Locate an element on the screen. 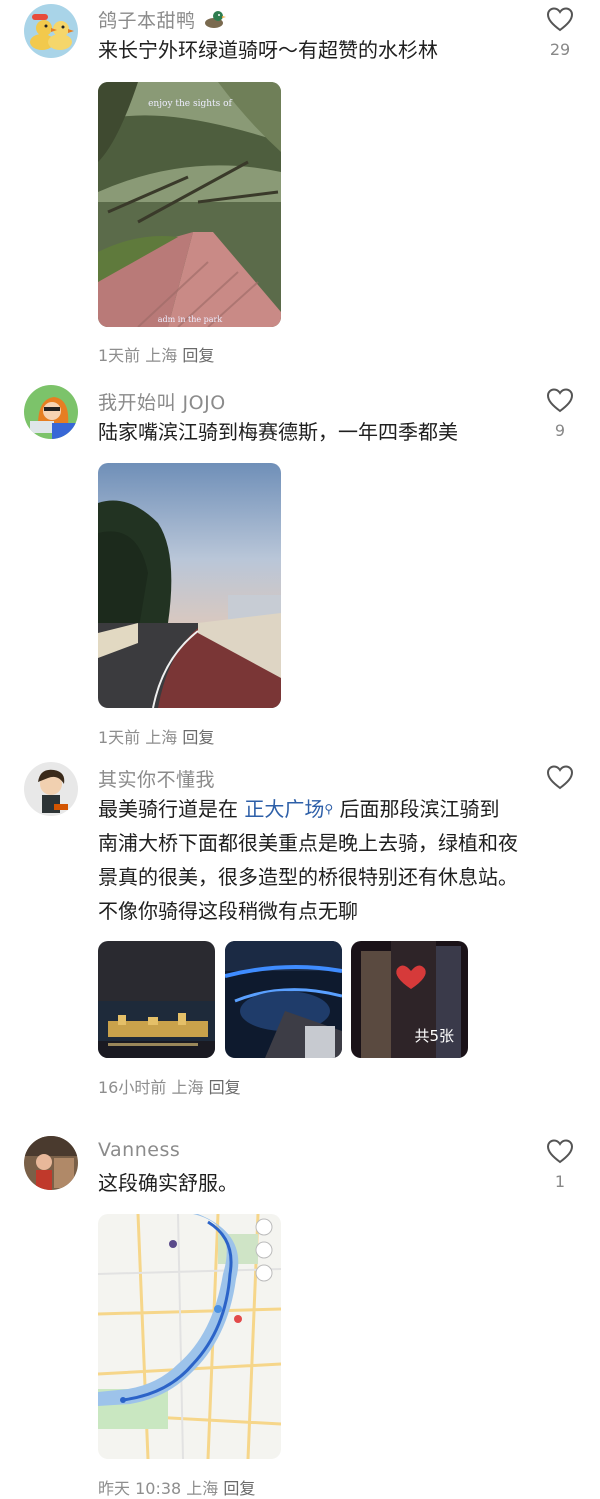  forest-path-photo-icon: enjoy the sights of adm in the park is located at coordinates (189, 204).